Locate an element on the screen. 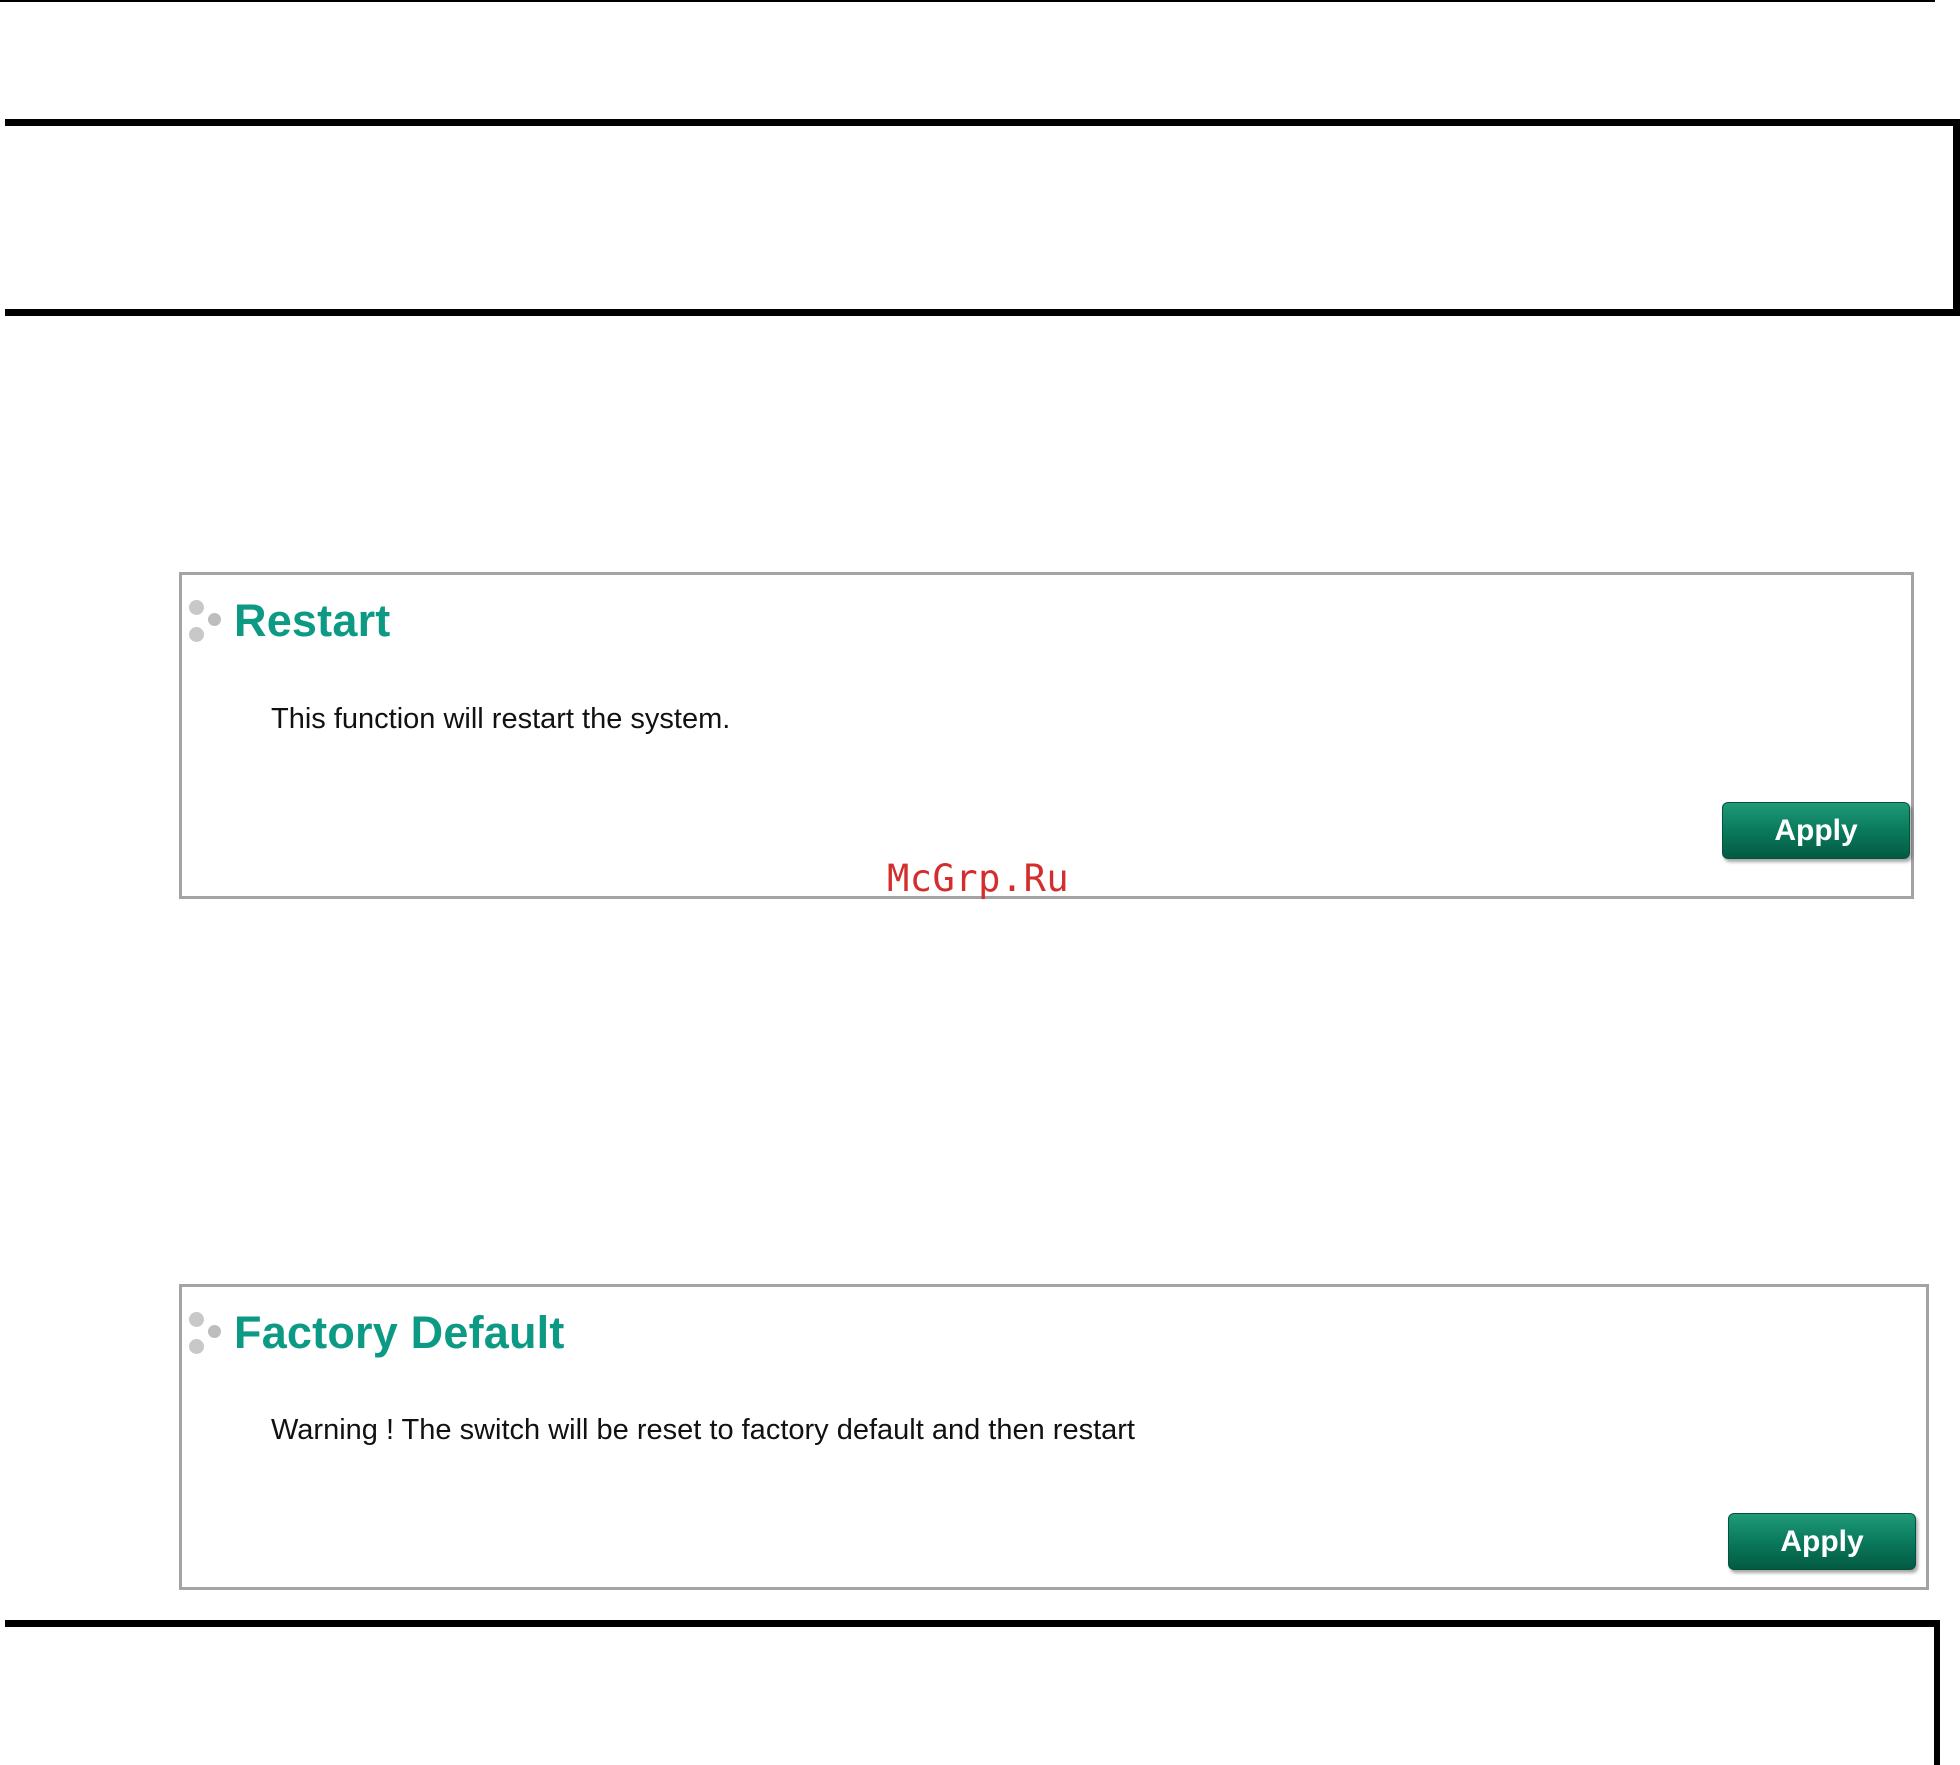  factory-default-header: Factory Default is located at coordinates (375, 1333).